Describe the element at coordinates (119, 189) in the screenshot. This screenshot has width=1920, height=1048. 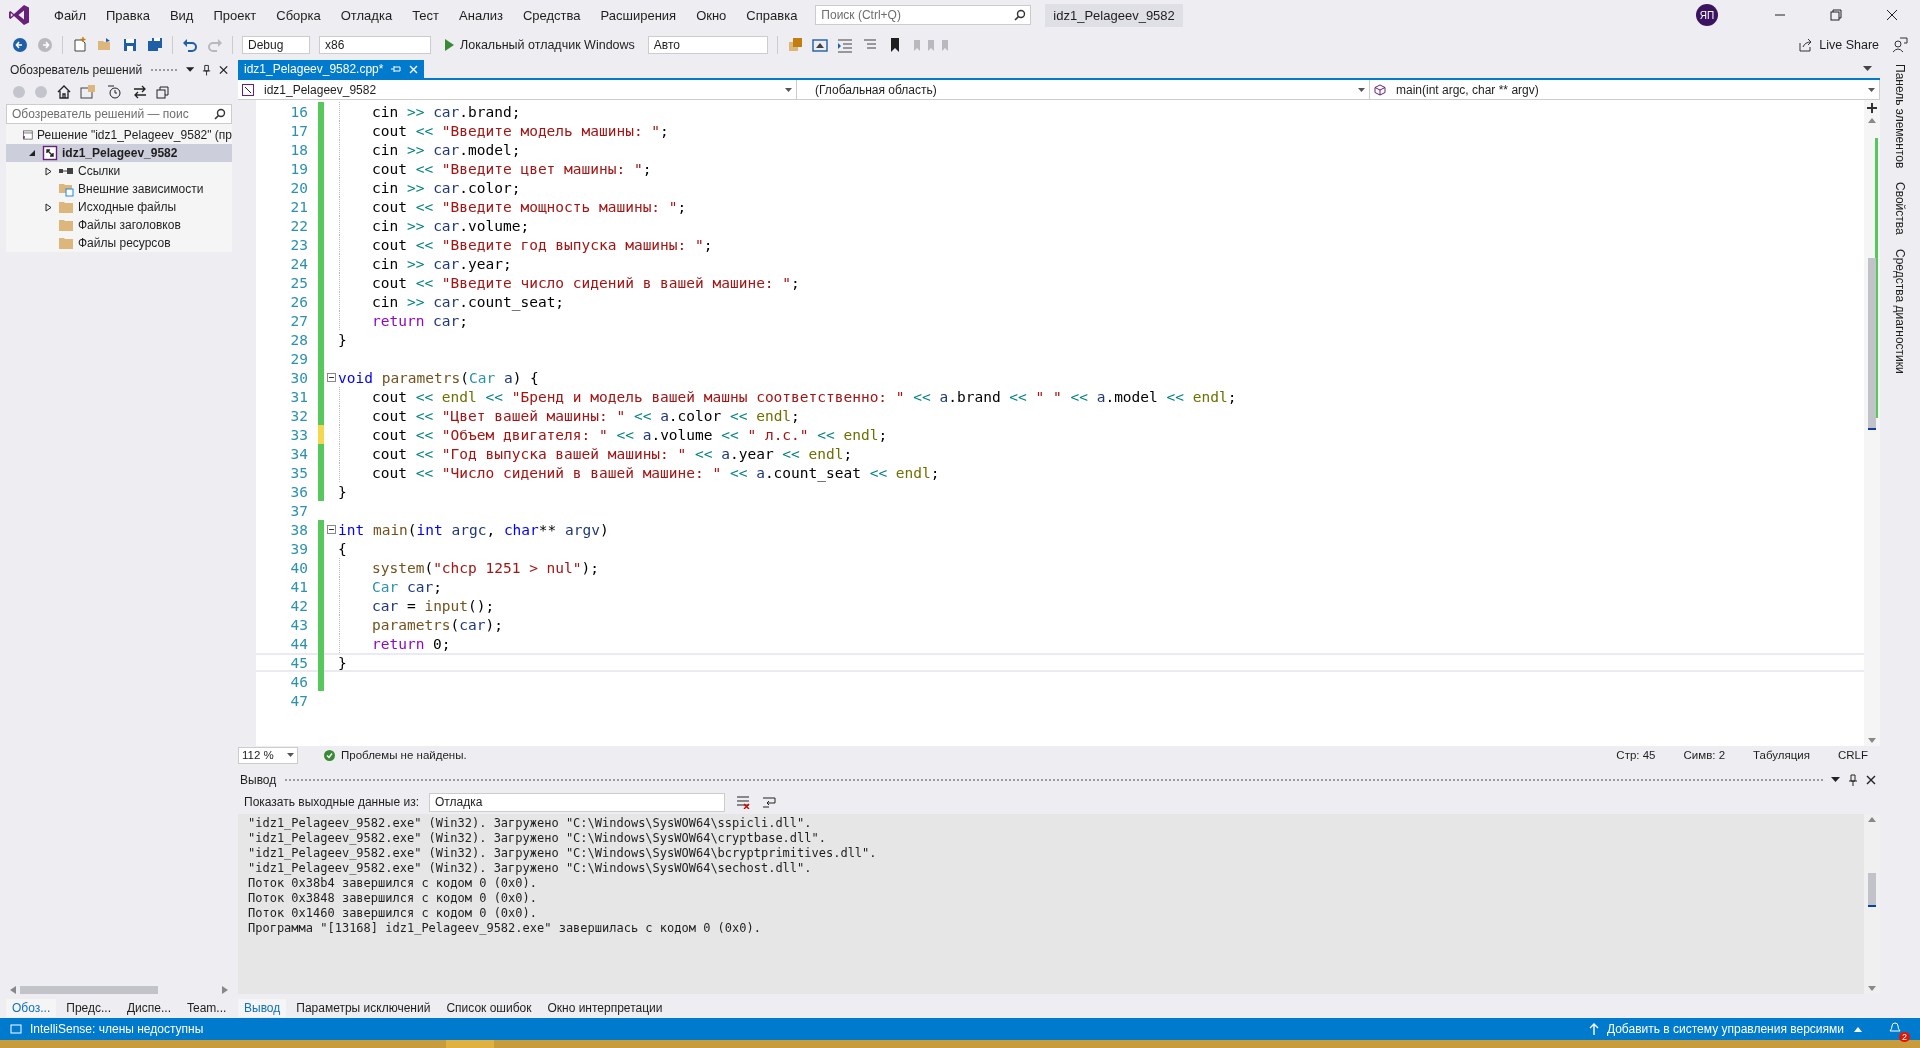
I see `tree-item: Внешние зависимости` at that location.